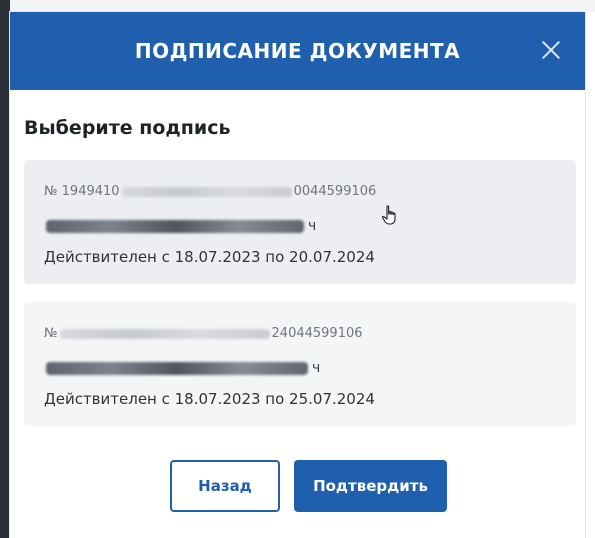  I want to click on back-button: Назад, so click(225, 486).